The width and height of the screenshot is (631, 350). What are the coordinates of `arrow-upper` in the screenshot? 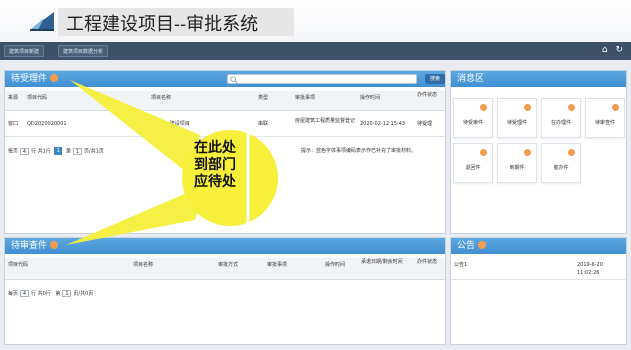 It's located at (135, 127).